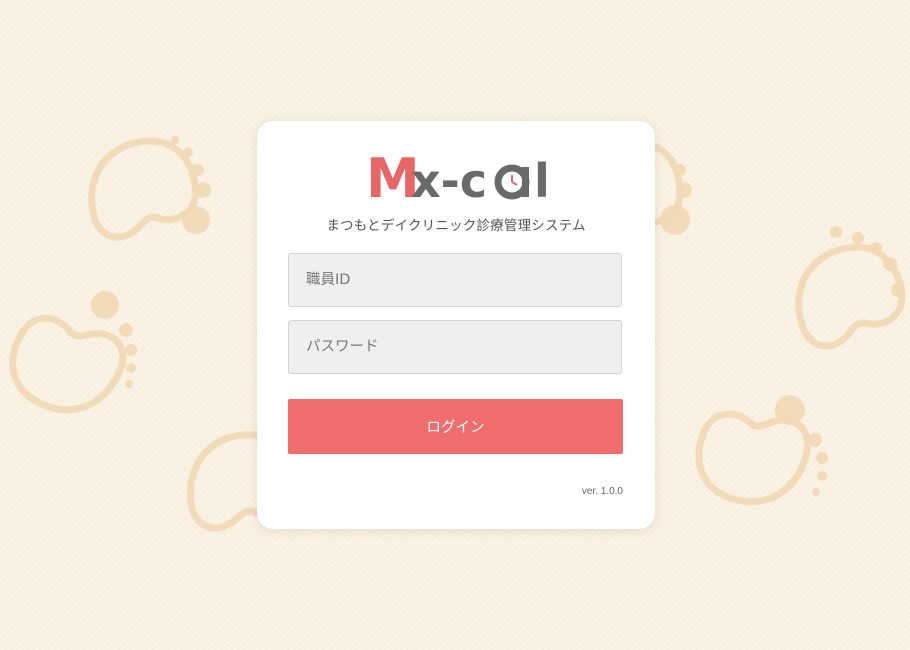 The width and height of the screenshot is (910, 650). I want to click on clock-icon, so click(512, 182).